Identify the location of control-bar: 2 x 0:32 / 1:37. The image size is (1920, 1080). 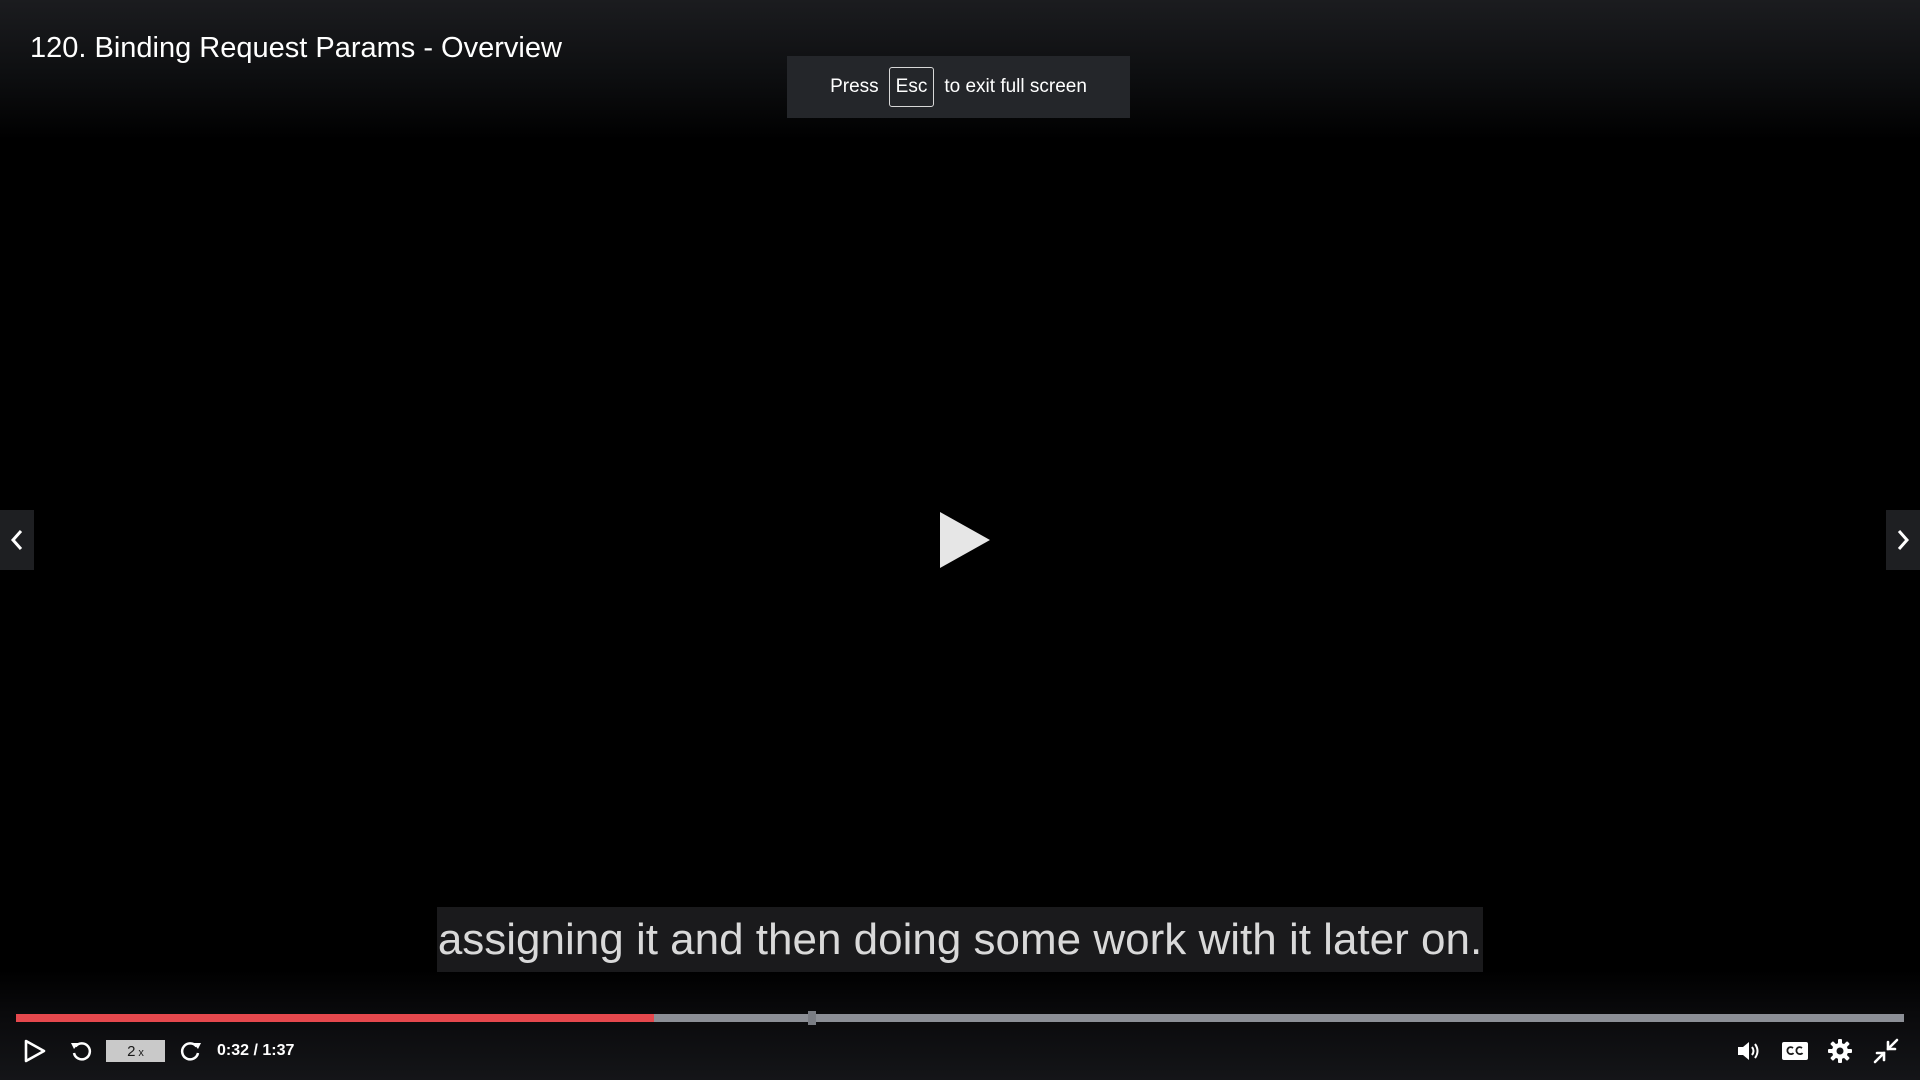
(960, 1051).